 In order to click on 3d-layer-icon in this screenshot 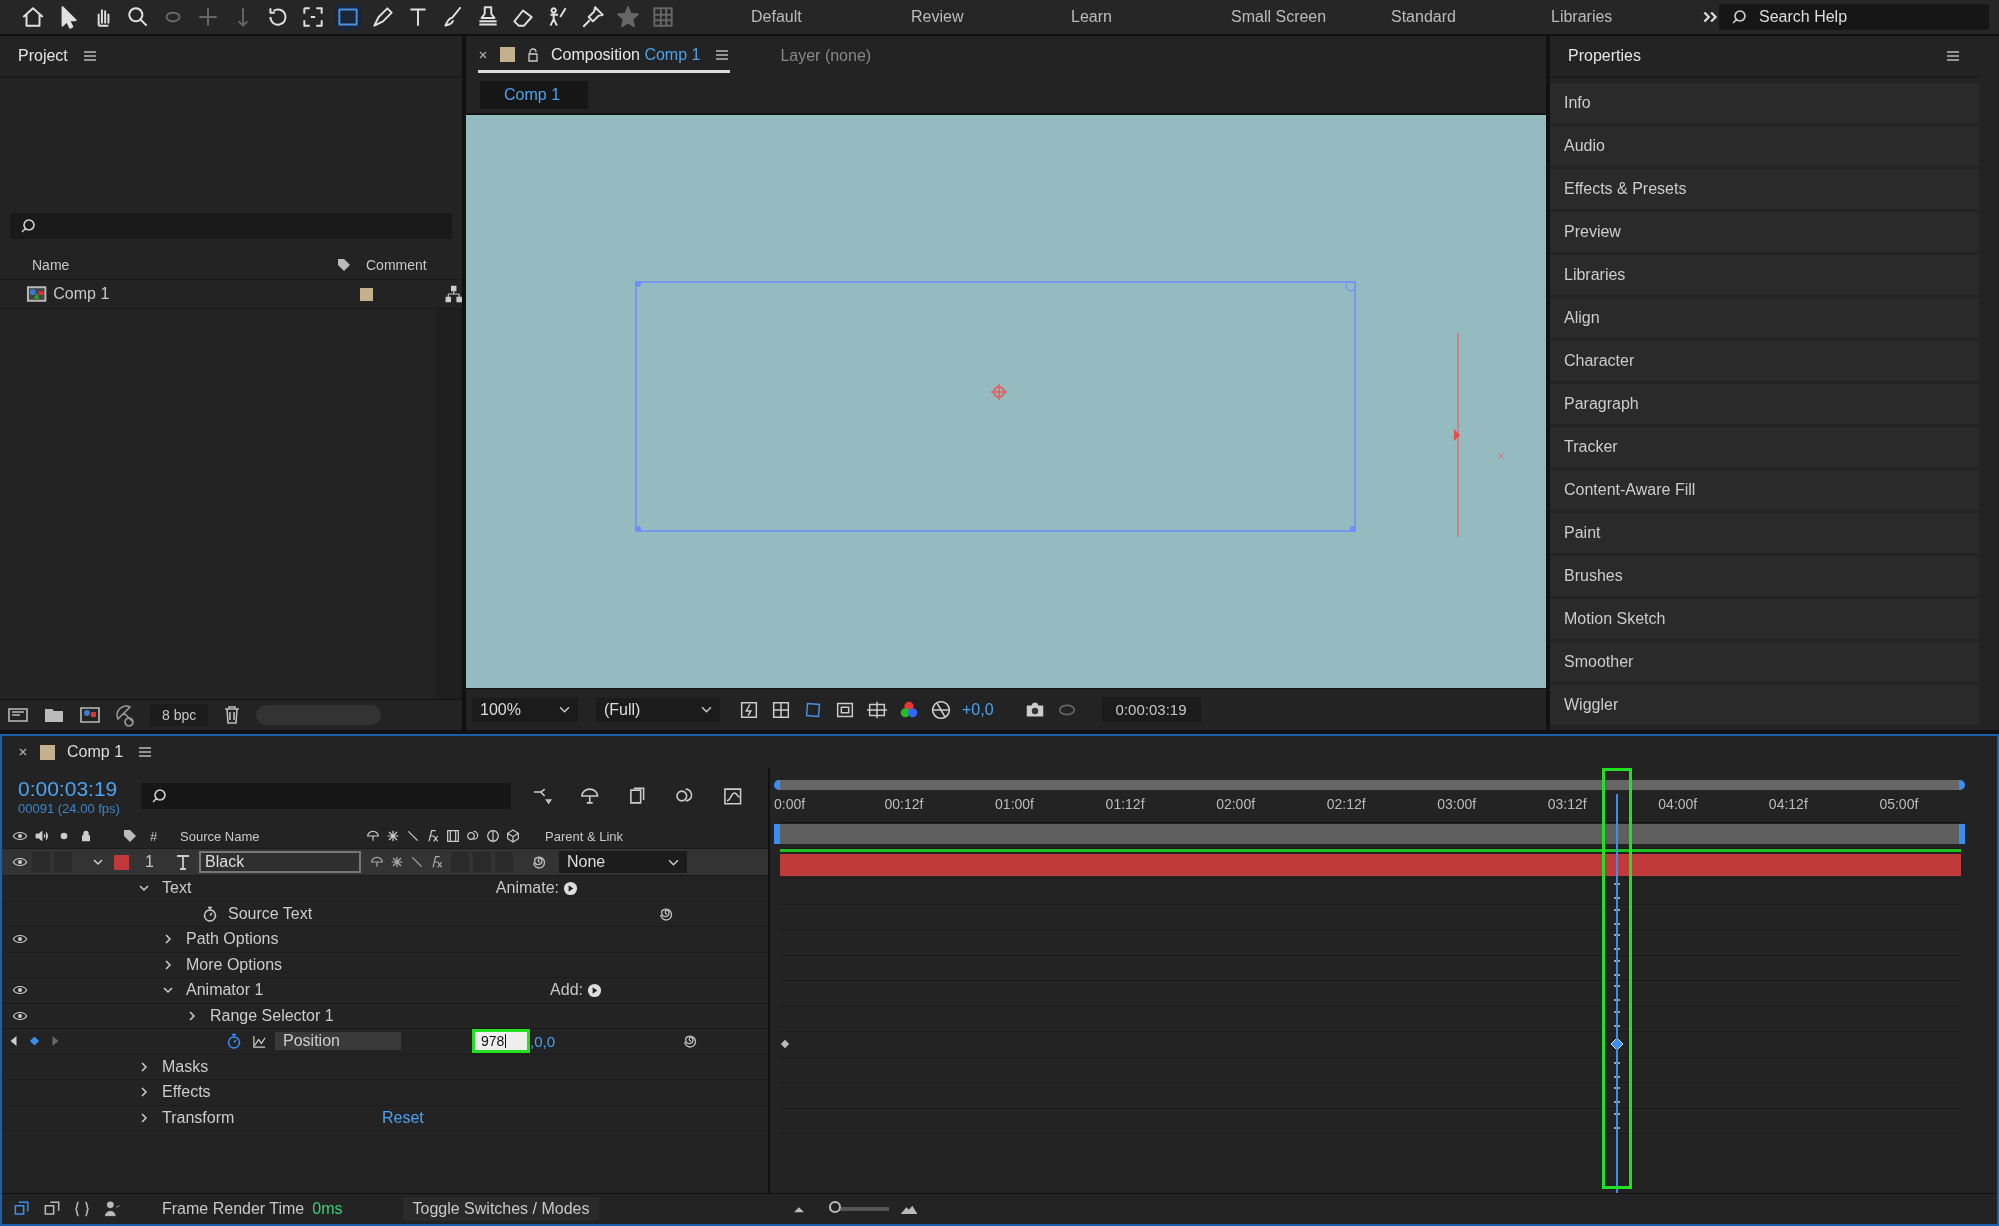, I will do `click(513, 836)`.